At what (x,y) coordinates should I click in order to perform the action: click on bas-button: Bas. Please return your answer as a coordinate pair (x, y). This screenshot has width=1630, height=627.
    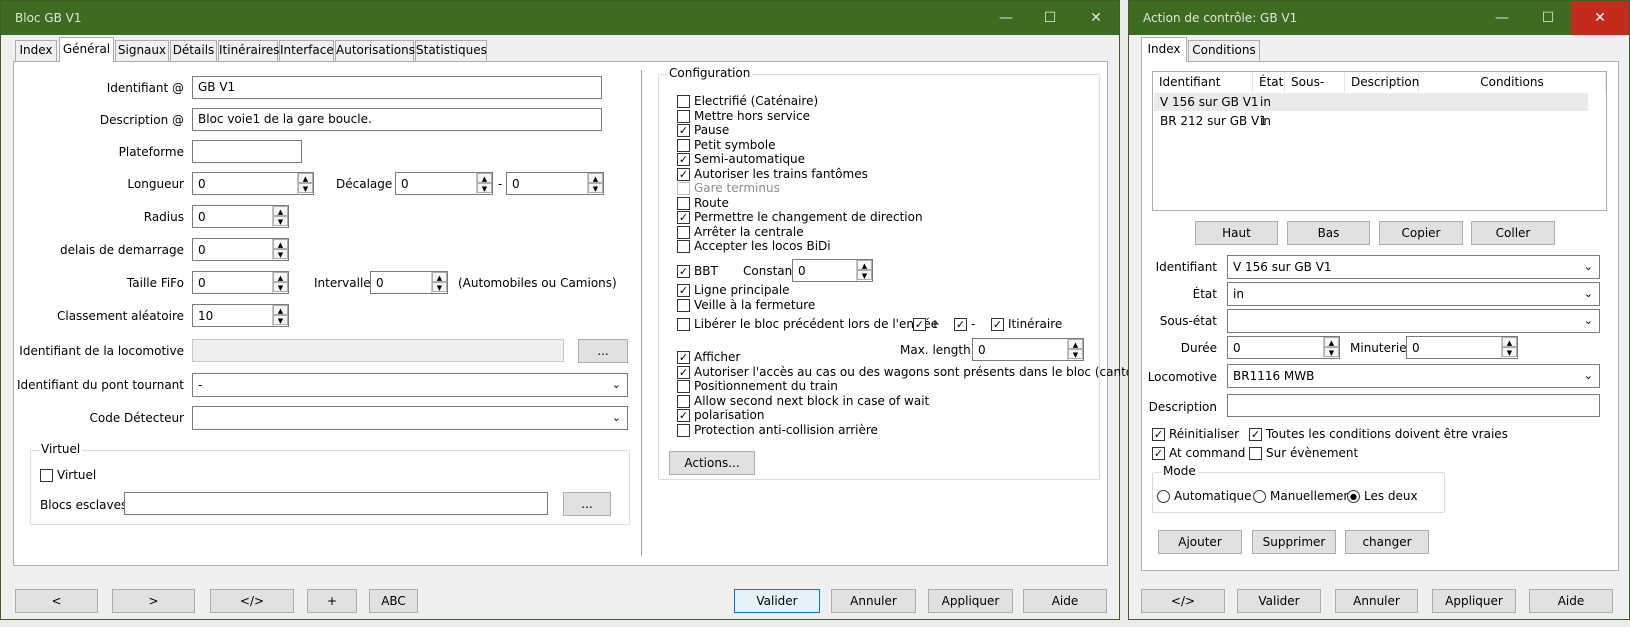
    Looking at the image, I should click on (1328, 233).